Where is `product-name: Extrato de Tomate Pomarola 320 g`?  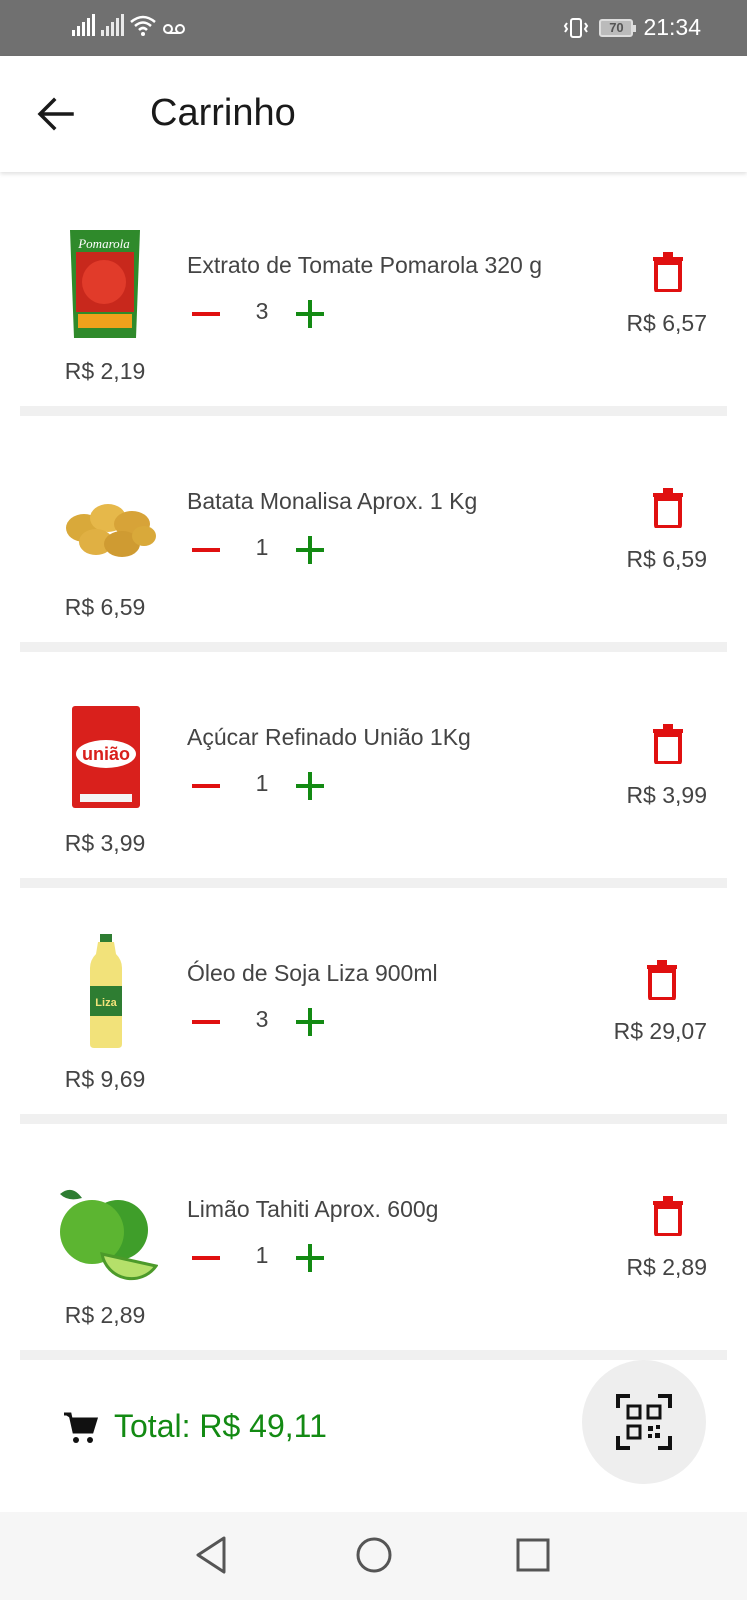
product-name: Extrato de Tomate Pomarola 320 g is located at coordinates (365, 265).